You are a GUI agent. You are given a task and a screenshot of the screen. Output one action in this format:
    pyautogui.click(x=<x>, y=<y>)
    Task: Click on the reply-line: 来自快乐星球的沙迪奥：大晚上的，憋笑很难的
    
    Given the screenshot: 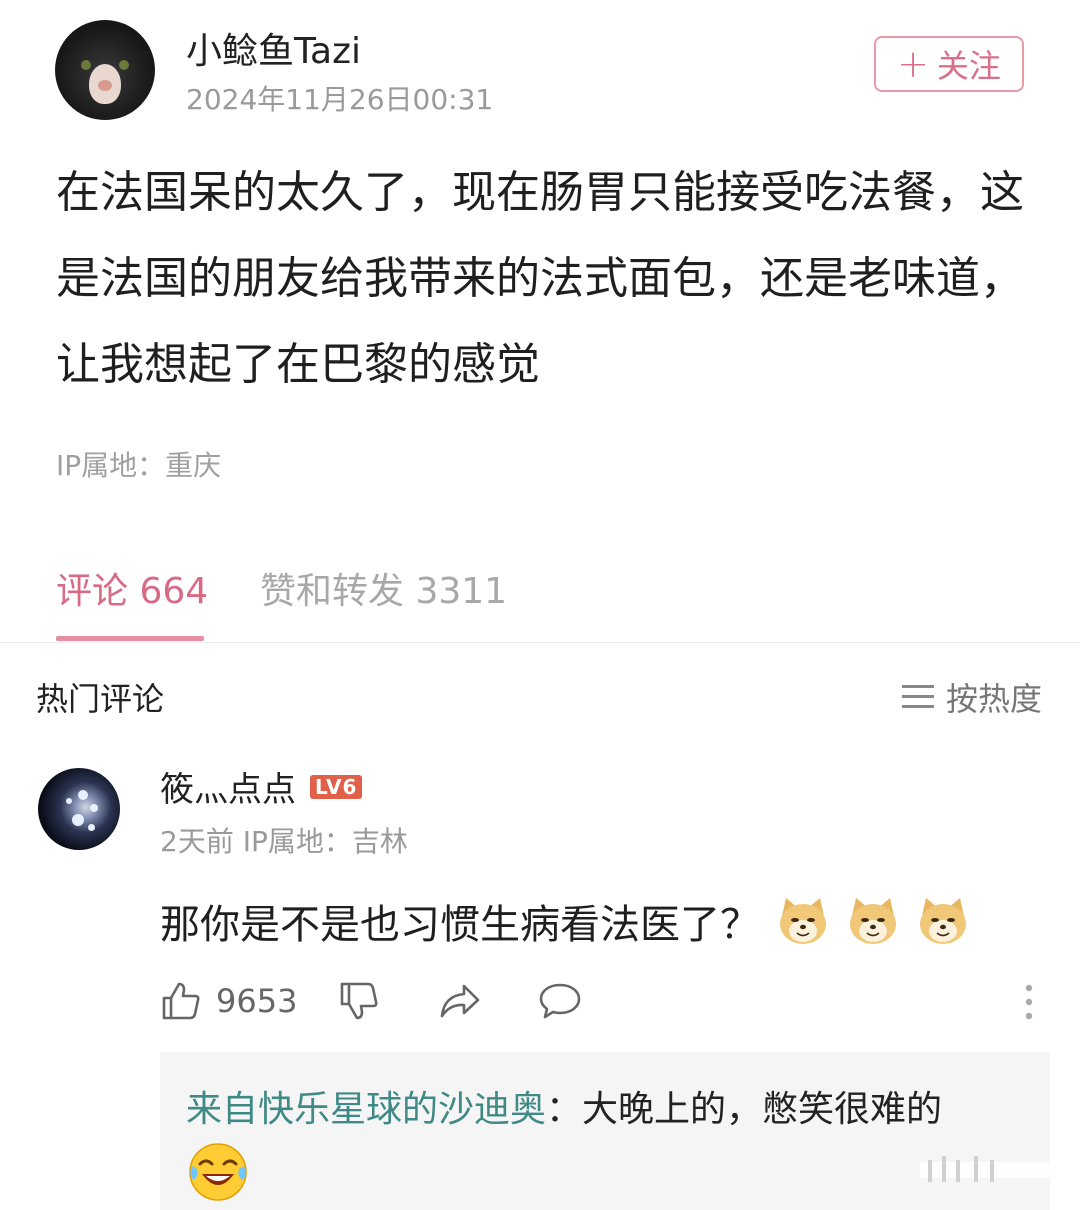 What is the action you would take?
    pyautogui.click(x=564, y=1106)
    